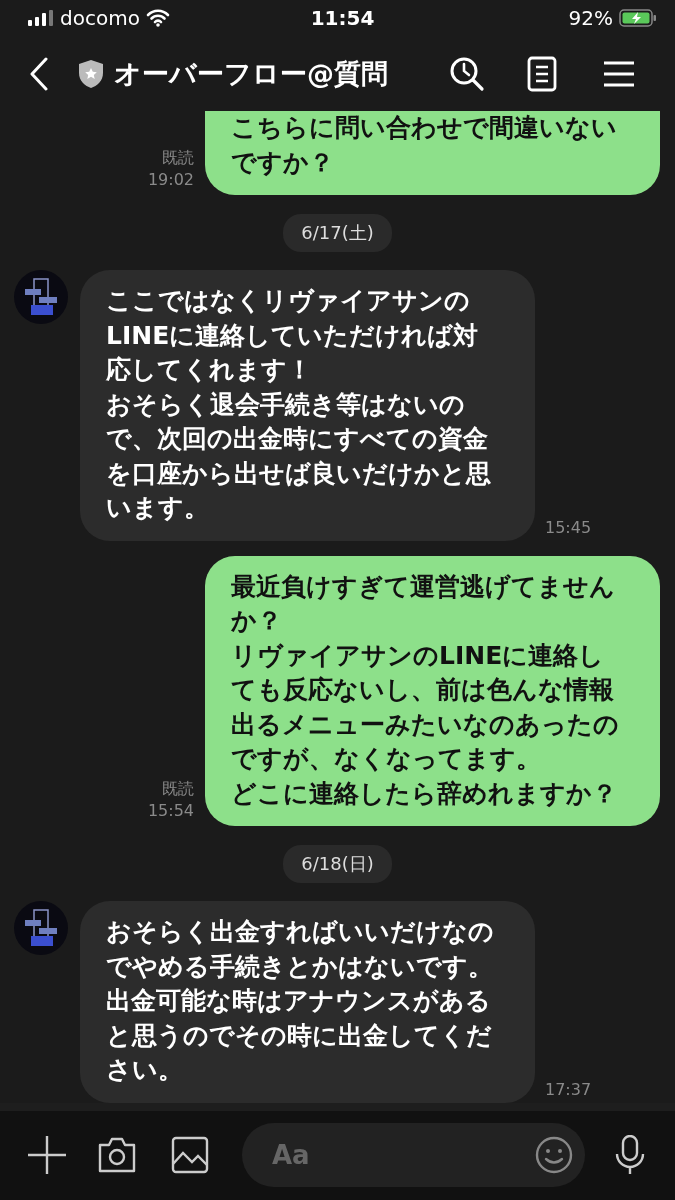  Describe the element at coordinates (251, 74) in the screenshot. I see `chat-title: オーバーフロー@質問` at that location.